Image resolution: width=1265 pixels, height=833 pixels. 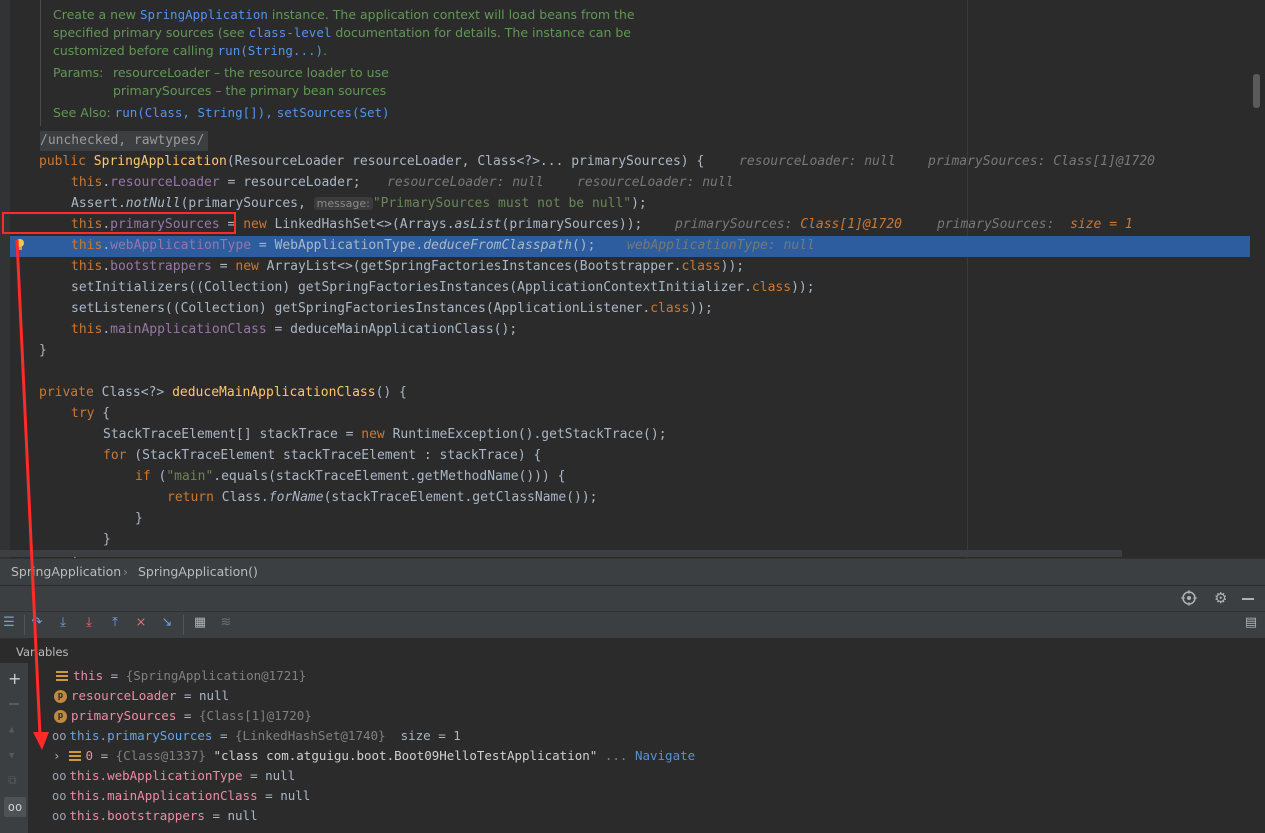 What do you see at coordinates (115, 622) in the screenshot?
I see `step-out-icon: ⤒` at bounding box center [115, 622].